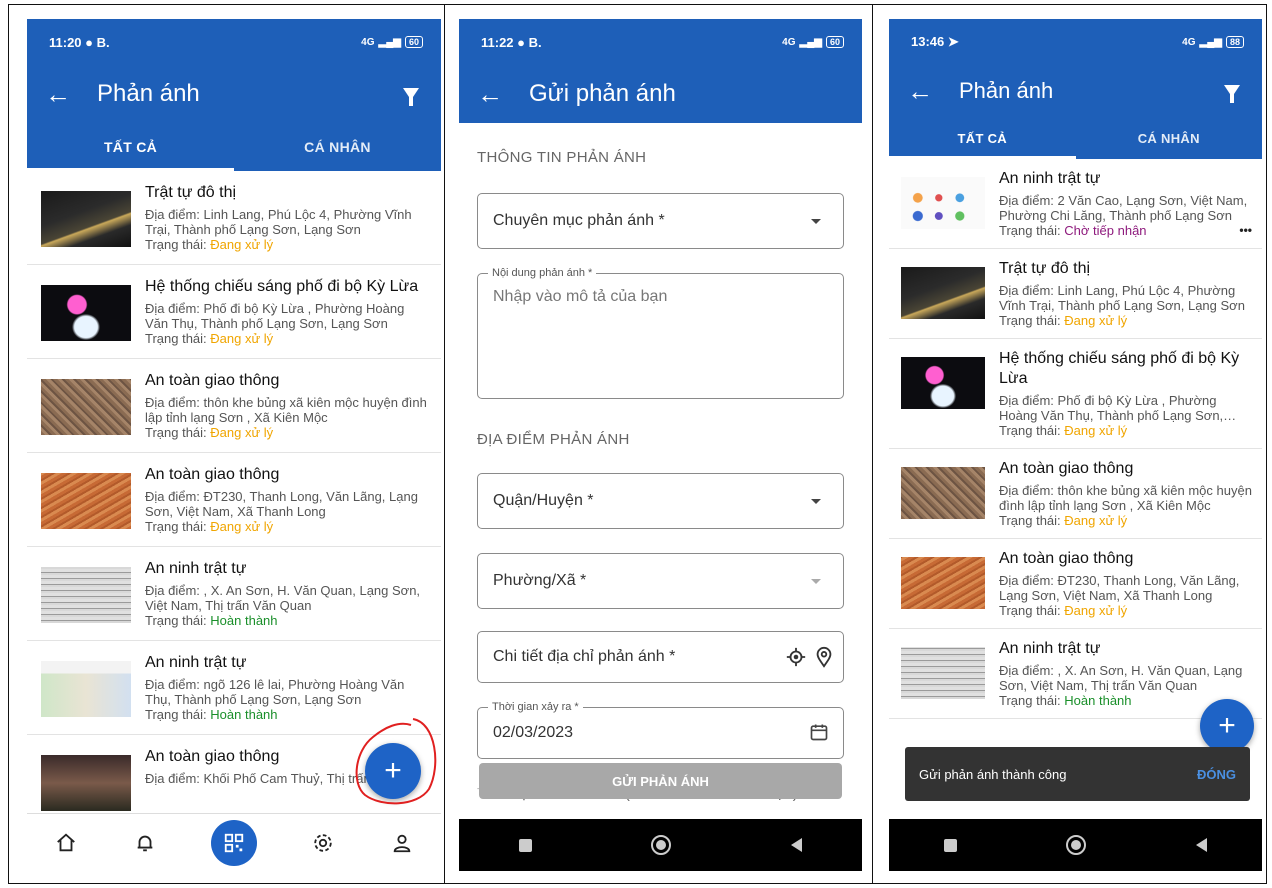 The height and width of the screenshot is (888, 1272). I want to click on district-label: Quận/Huyện *, so click(543, 500).